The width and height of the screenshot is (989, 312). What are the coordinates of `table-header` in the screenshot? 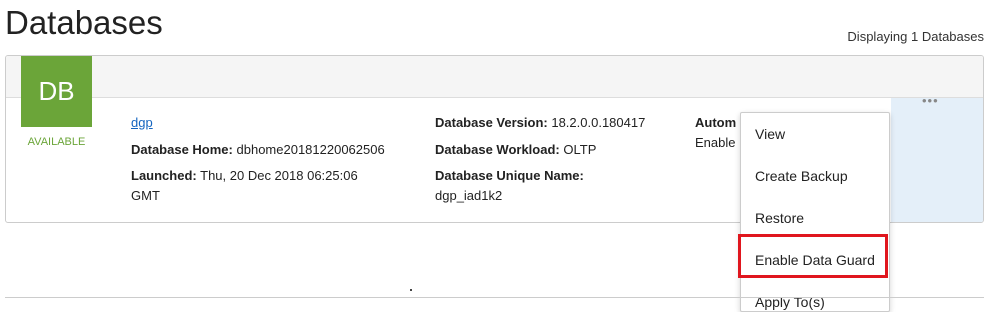 It's located at (494, 77).